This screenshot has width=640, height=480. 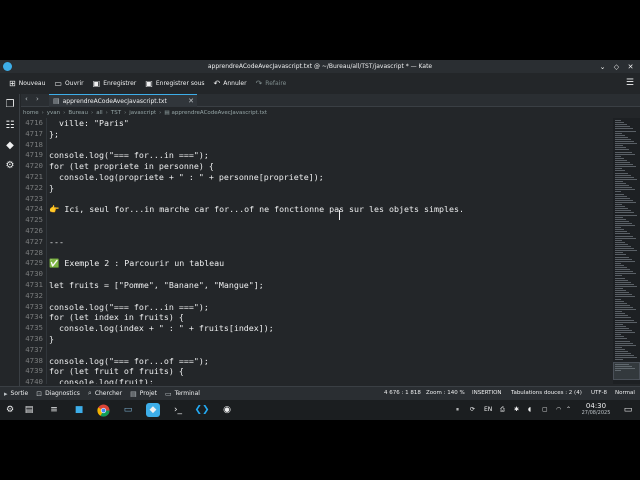 I want to click on terminal-taskbar-icon: ›_, so click(x=178, y=410).